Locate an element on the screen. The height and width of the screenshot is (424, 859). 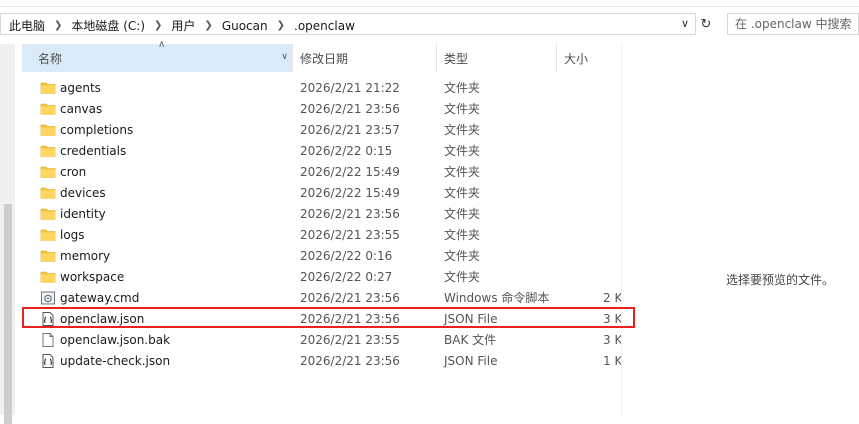
preview-pane-message: 选择要预览的文件。 is located at coordinates (780, 280).